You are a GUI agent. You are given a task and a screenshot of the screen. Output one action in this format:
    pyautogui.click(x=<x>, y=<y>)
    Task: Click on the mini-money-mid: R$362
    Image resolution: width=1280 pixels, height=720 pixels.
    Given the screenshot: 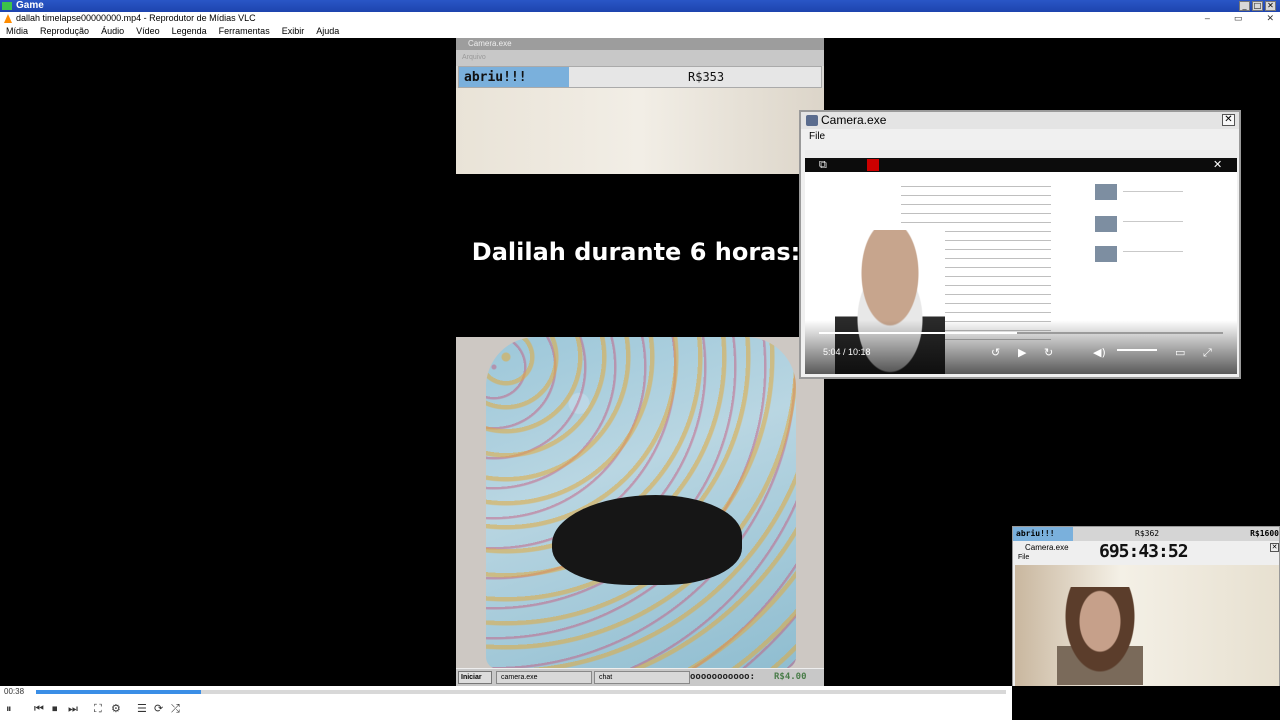 What is the action you would take?
    pyautogui.click(x=1147, y=533)
    